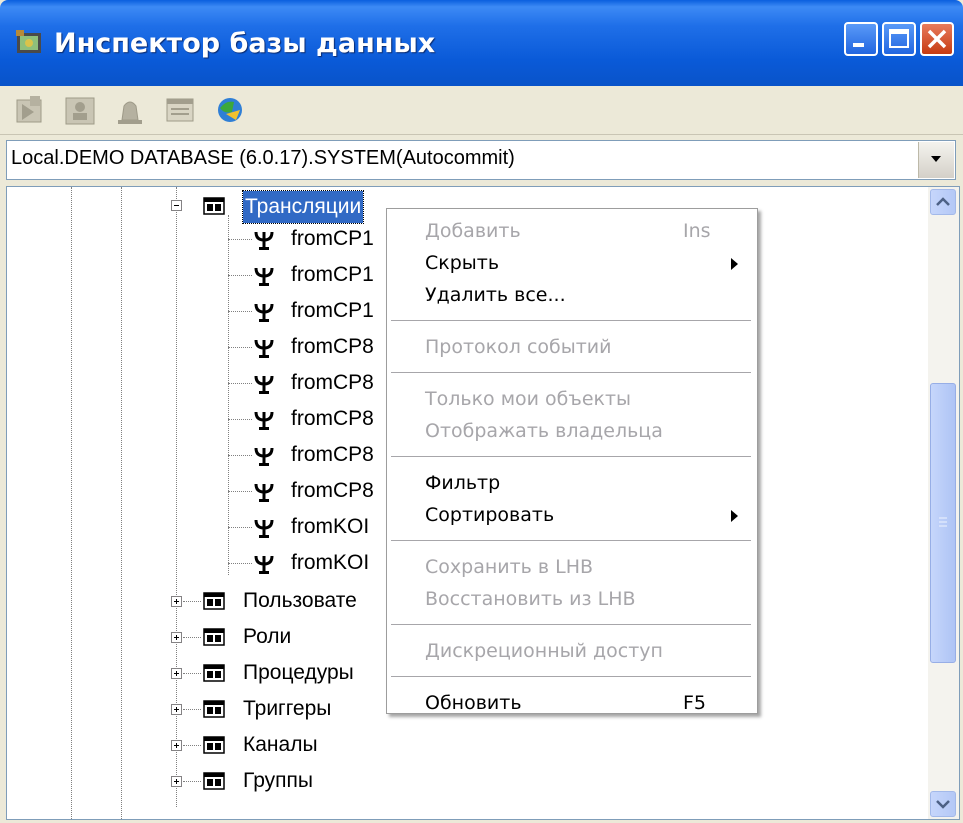  I want to click on maximize-button, so click(899, 39).